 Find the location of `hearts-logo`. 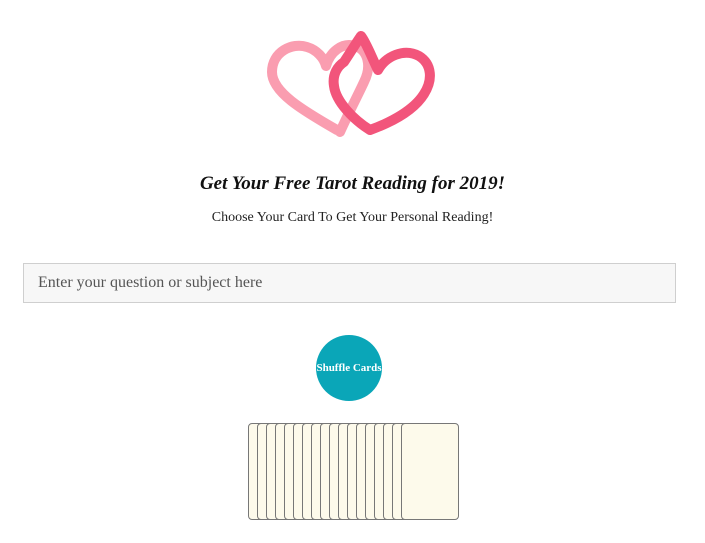

hearts-logo is located at coordinates (351, 84).